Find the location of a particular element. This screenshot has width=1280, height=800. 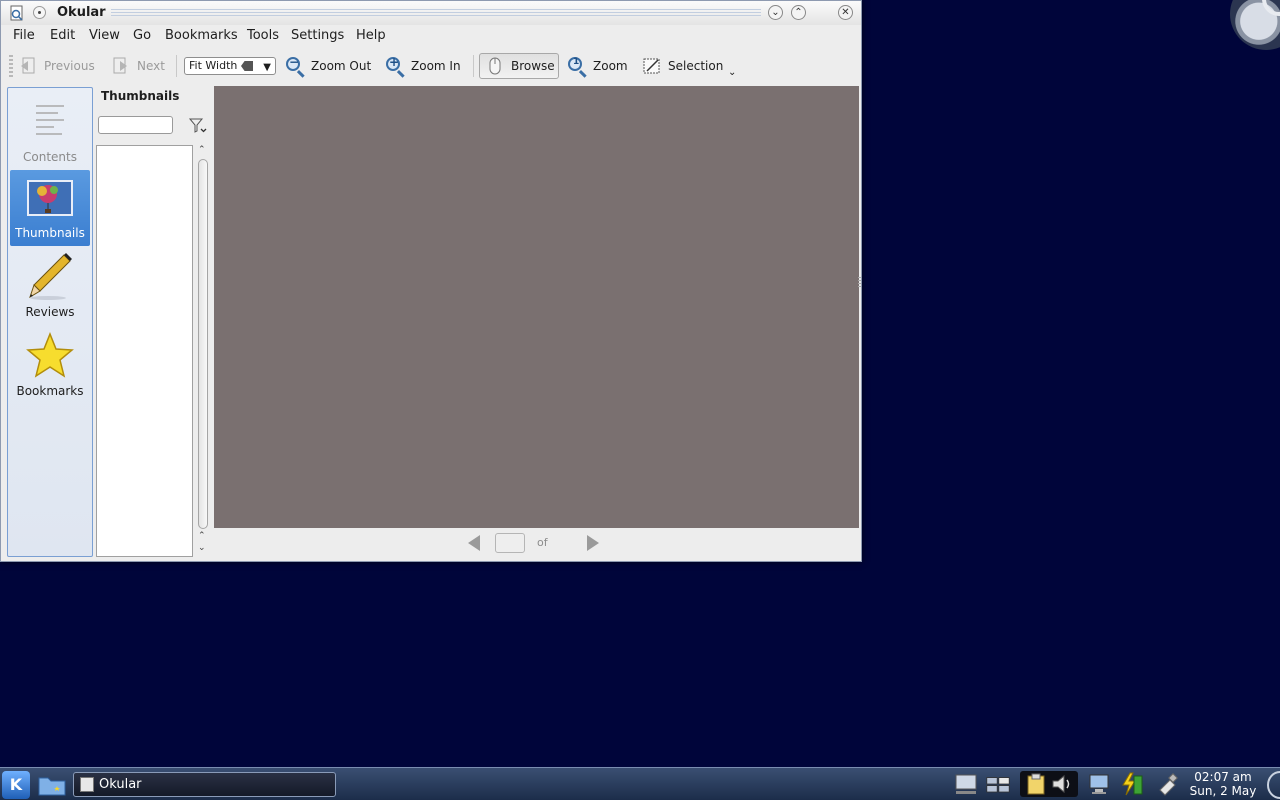

browse-tool-button: Browse is located at coordinates (520, 66).